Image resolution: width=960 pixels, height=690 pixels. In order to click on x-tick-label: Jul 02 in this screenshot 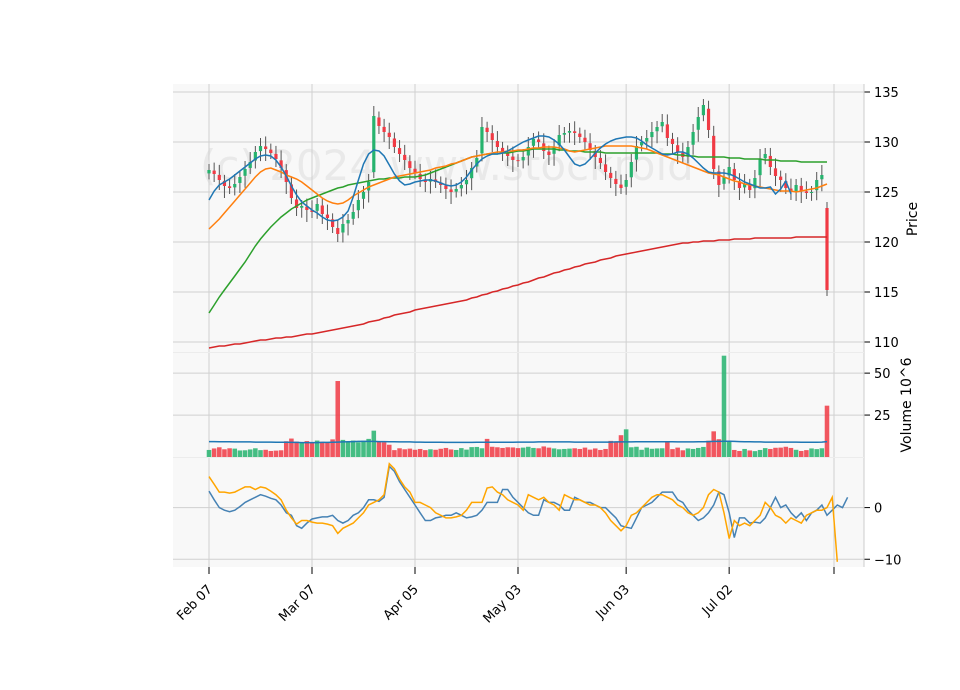, I will do `click(717, 600)`.